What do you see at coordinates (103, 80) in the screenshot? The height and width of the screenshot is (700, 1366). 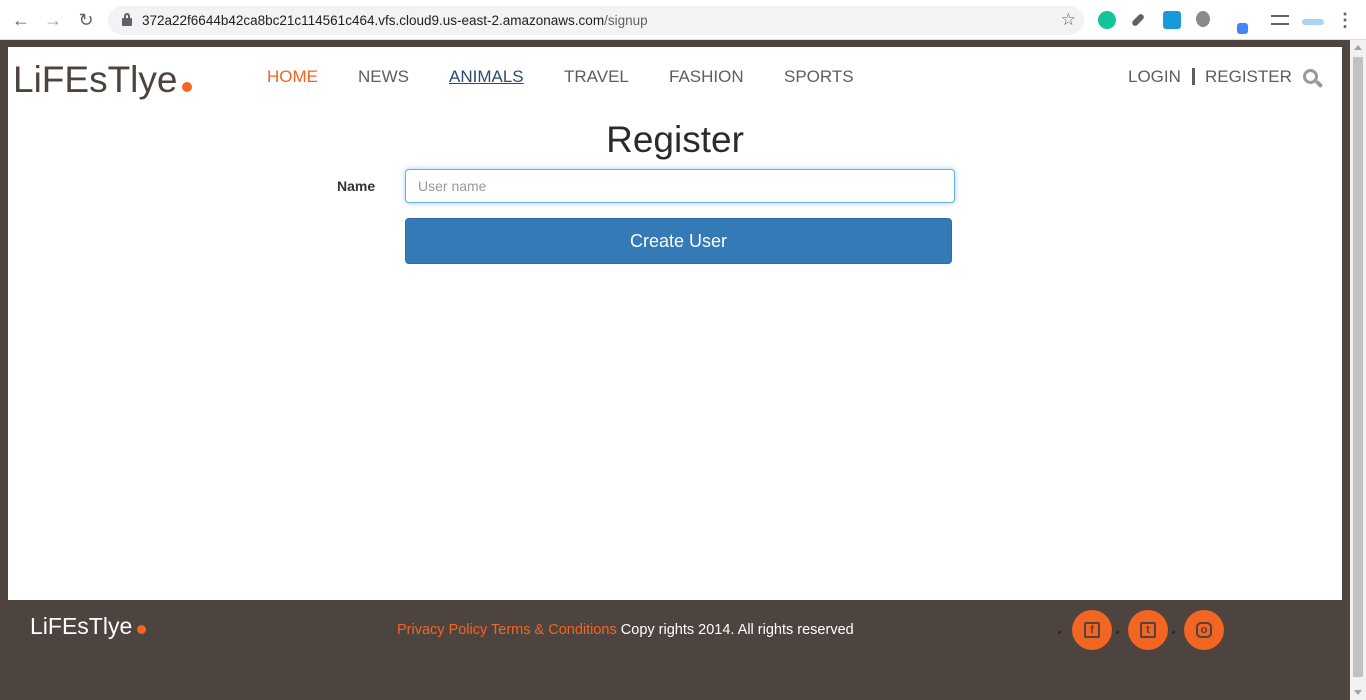 I see `site-logo: LiFEsTlye` at bounding box center [103, 80].